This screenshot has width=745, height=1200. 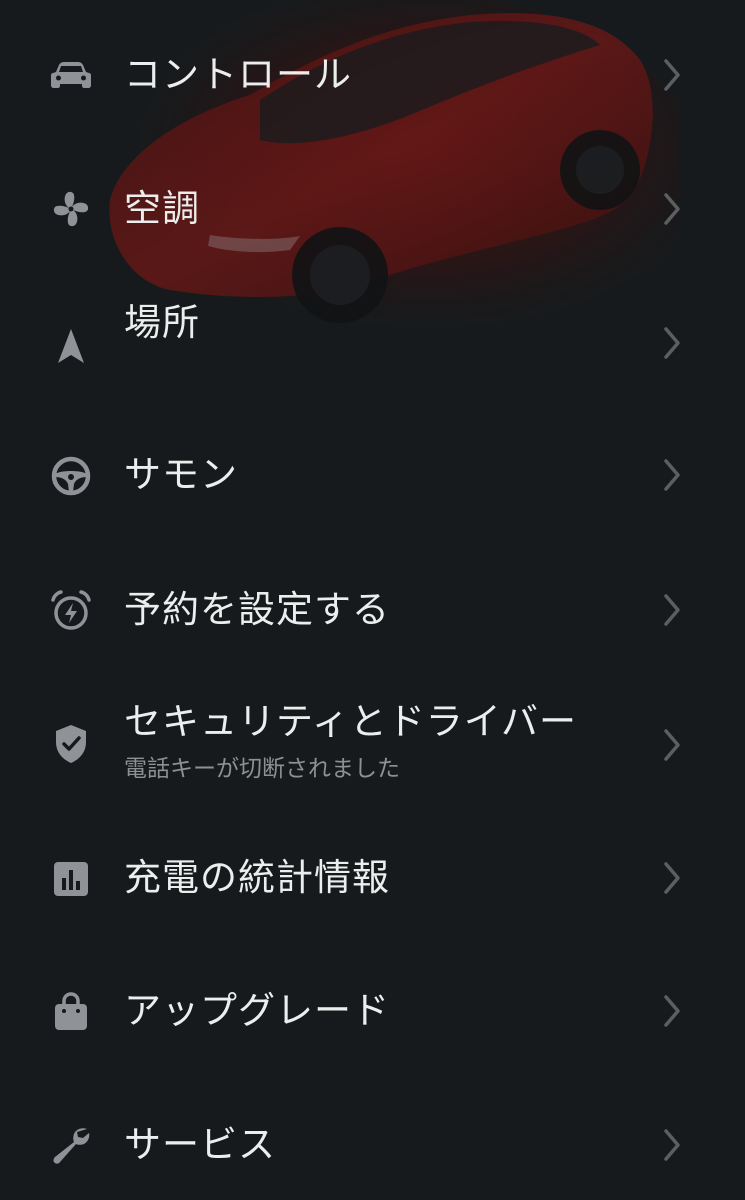 I want to click on menu-item-summon: サモン, so click(x=372, y=475).